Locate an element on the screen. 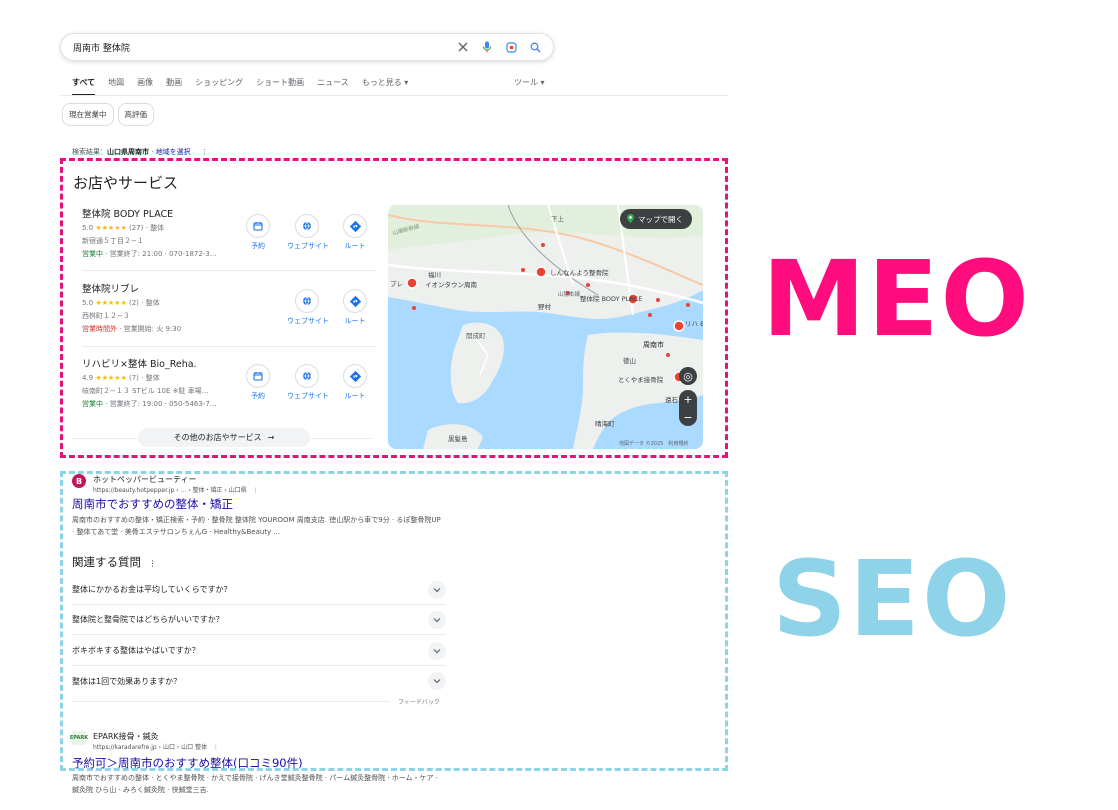 The height and width of the screenshot is (810, 1118). open-in-maps-button: マップで開く is located at coordinates (656, 219).